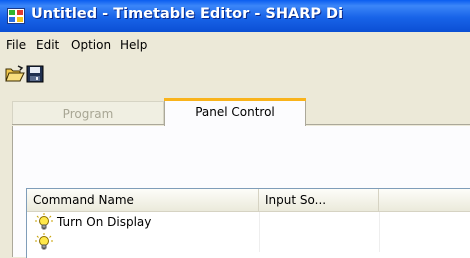 This screenshot has height=258, width=470. I want to click on menu-edit: Edit, so click(47, 45).